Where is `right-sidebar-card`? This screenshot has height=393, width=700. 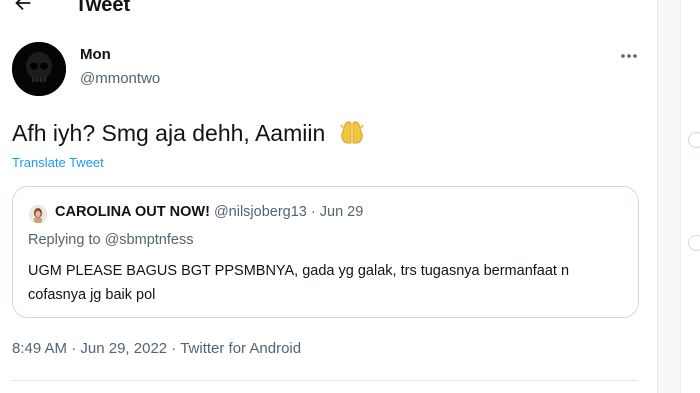
right-sidebar-card is located at coordinates (690, 196).